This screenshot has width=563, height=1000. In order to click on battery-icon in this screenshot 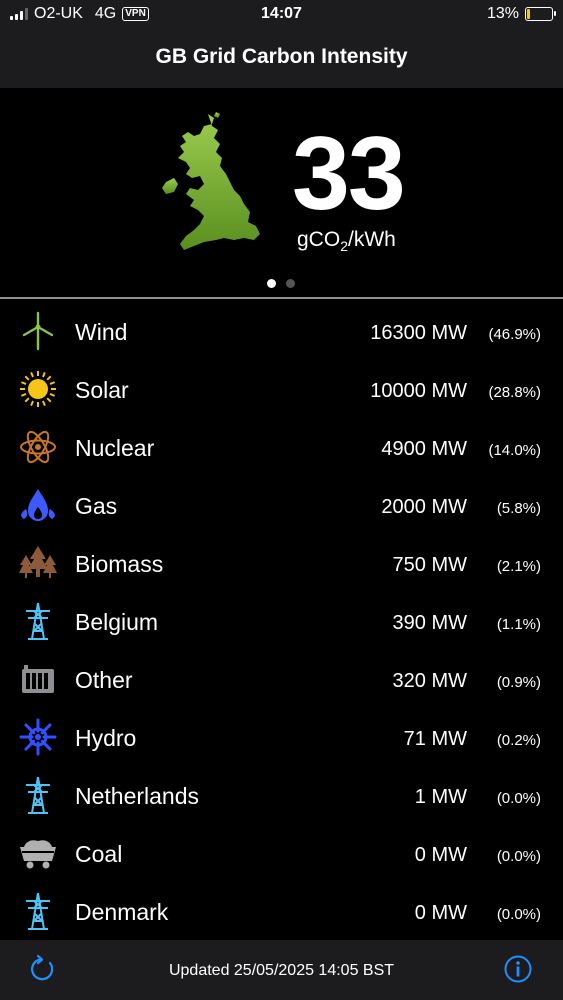, I will do `click(540, 14)`.